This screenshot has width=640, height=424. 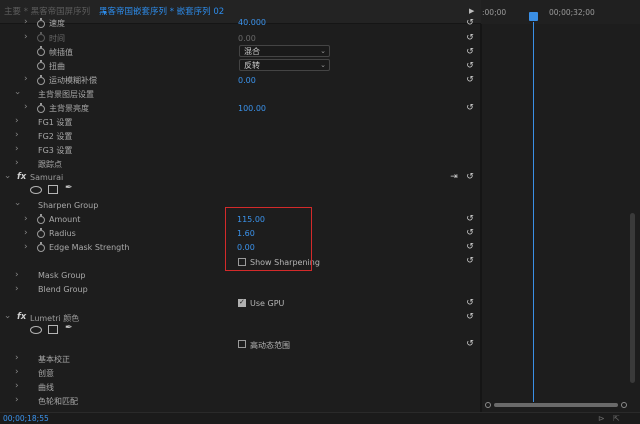 I want to click on duration-value: 0.00, so click(x=247, y=38).